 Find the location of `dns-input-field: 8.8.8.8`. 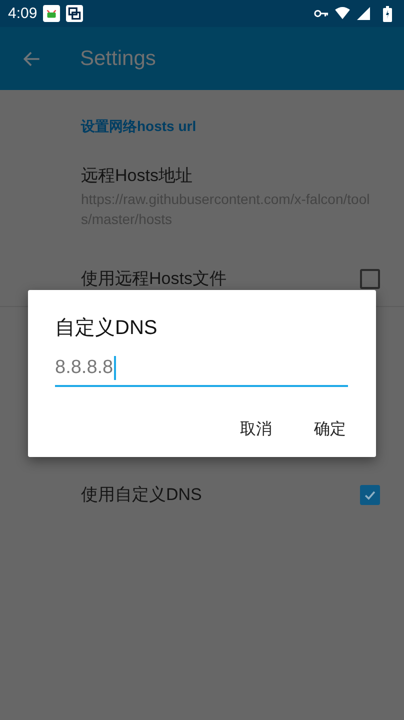

dns-input-field: 8.8.8.8 is located at coordinates (201, 369).